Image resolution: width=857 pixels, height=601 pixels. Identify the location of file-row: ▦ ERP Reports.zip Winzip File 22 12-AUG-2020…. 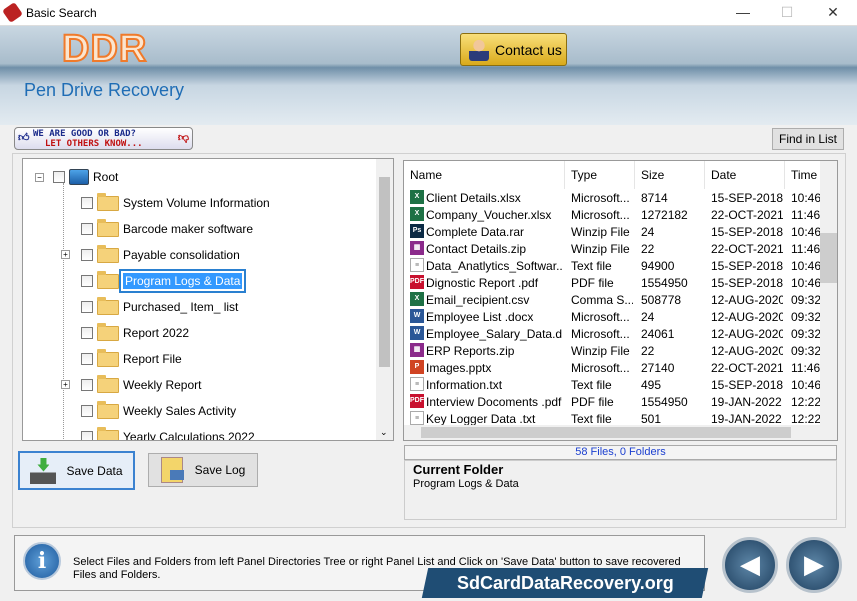
(613, 350).